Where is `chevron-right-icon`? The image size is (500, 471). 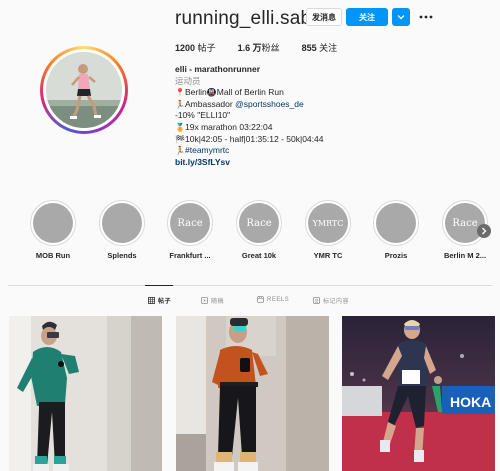 chevron-right-icon is located at coordinates (484, 231).